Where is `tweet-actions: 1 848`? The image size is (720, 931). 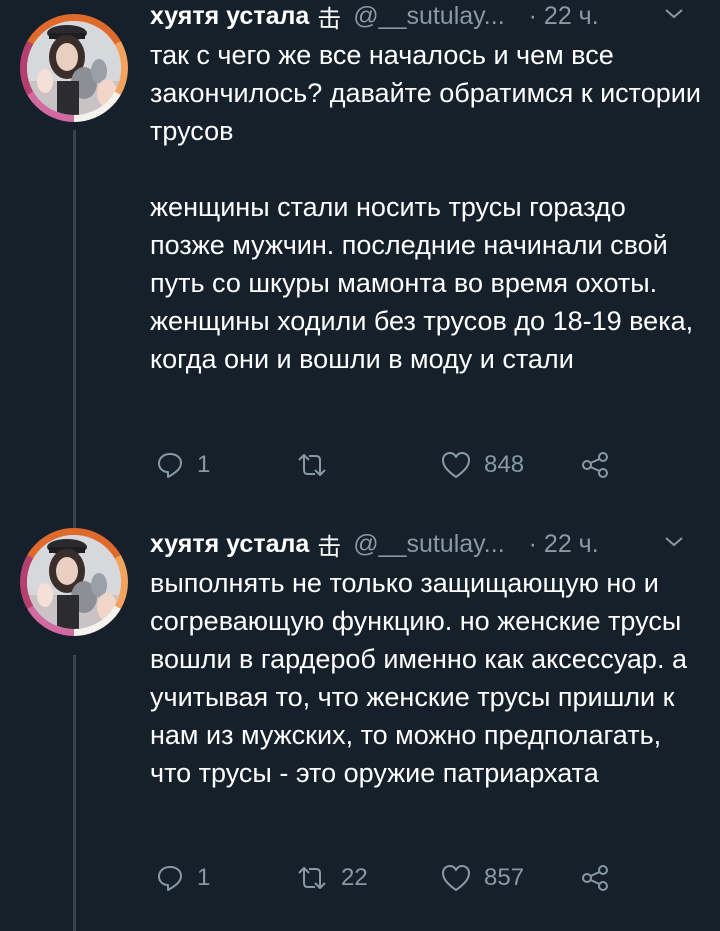 tweet-actions: 1 848 is located at coordinates (390, 466).